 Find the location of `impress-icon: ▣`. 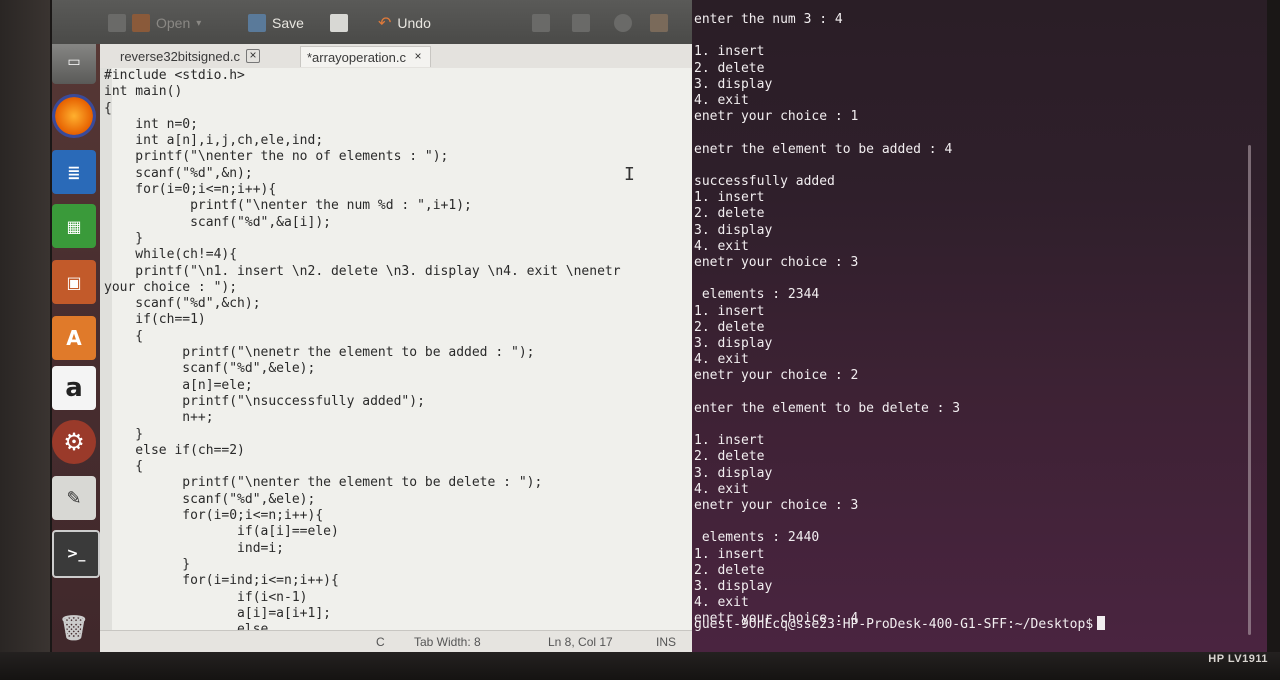

impress-icon: ▣ is located at coordinates (74, 282).